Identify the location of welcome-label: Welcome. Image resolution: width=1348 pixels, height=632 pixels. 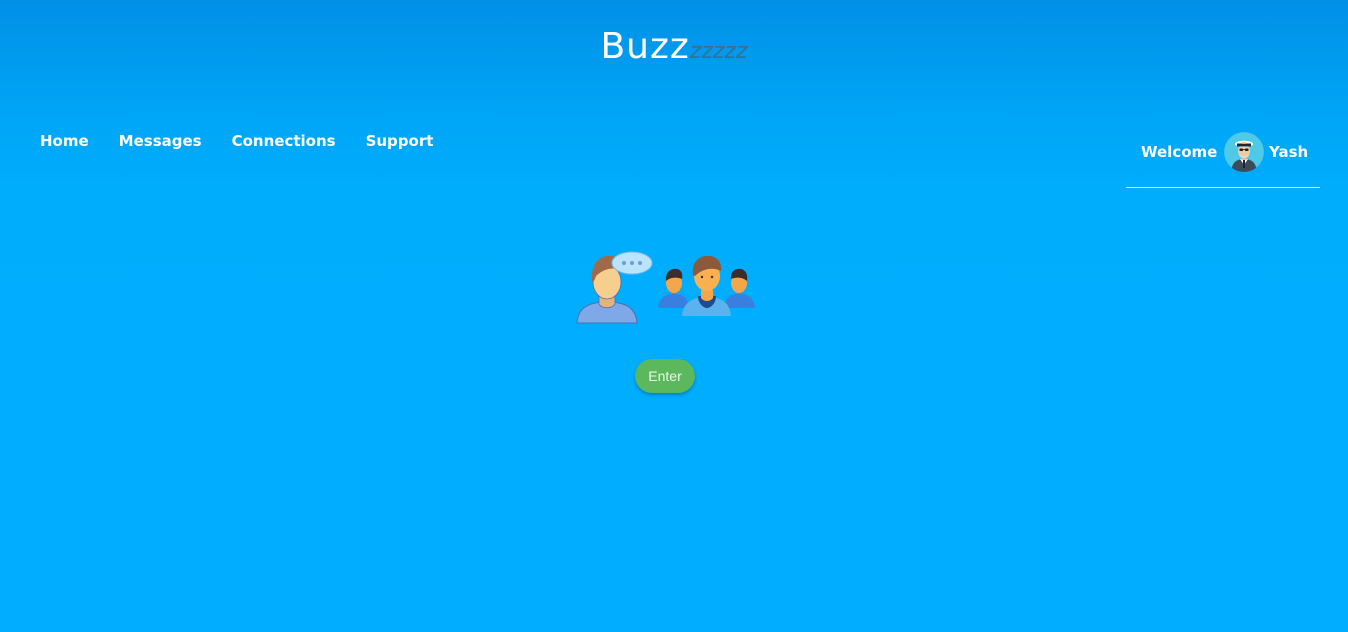
(1179, 152).